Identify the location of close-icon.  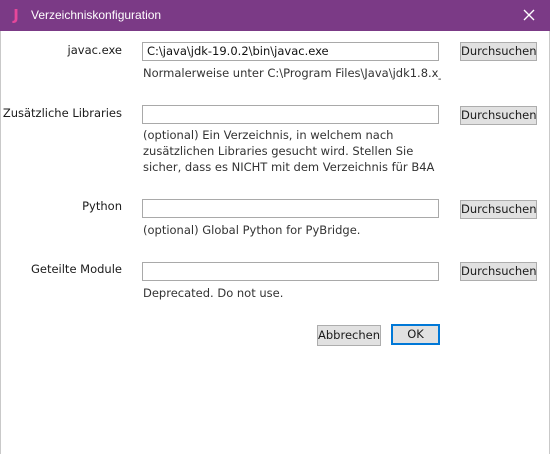
(529, 15).